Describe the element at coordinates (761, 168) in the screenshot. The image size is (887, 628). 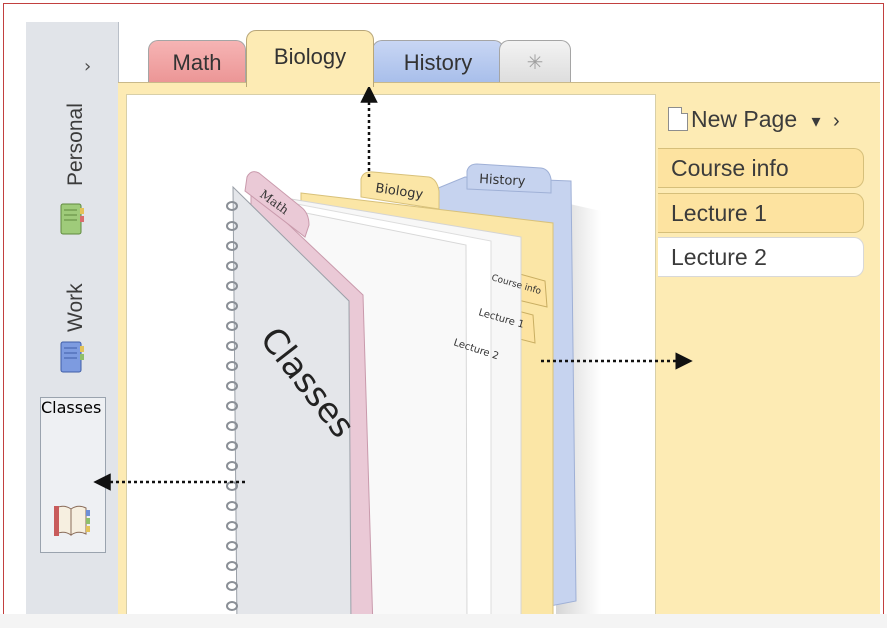
I see `page-tab-course-info: Course info` at that location.